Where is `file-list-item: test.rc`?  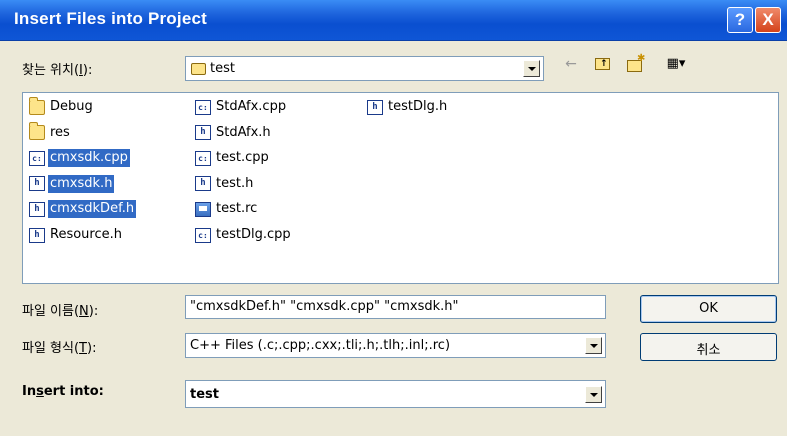
file-list-item: test.rc is located at coordinates (227, 209).